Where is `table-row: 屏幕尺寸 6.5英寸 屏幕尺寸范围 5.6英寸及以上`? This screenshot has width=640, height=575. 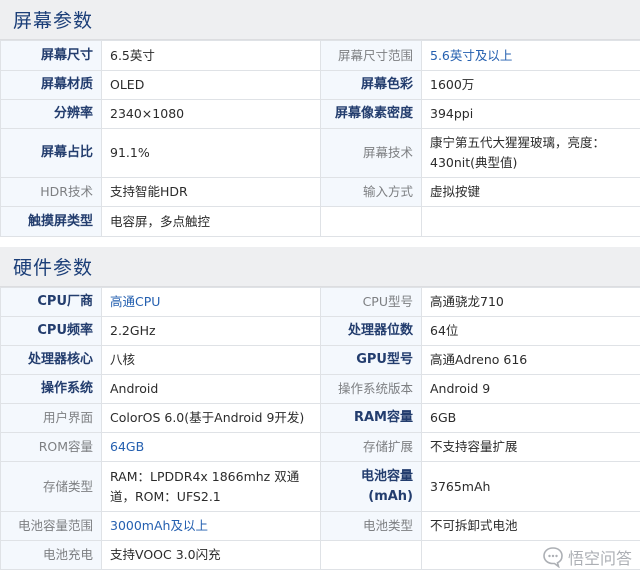 table-row: 屏幕尺寸 6.5英寸 屏幕尺寸范围 5.6英寸及以上 is located at coordinates (320, 55).